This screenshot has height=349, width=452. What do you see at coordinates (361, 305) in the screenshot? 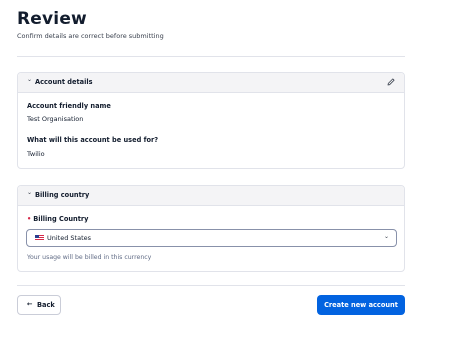
I see `create-new-account-button: Create new account` at bounding box center [361, 305].